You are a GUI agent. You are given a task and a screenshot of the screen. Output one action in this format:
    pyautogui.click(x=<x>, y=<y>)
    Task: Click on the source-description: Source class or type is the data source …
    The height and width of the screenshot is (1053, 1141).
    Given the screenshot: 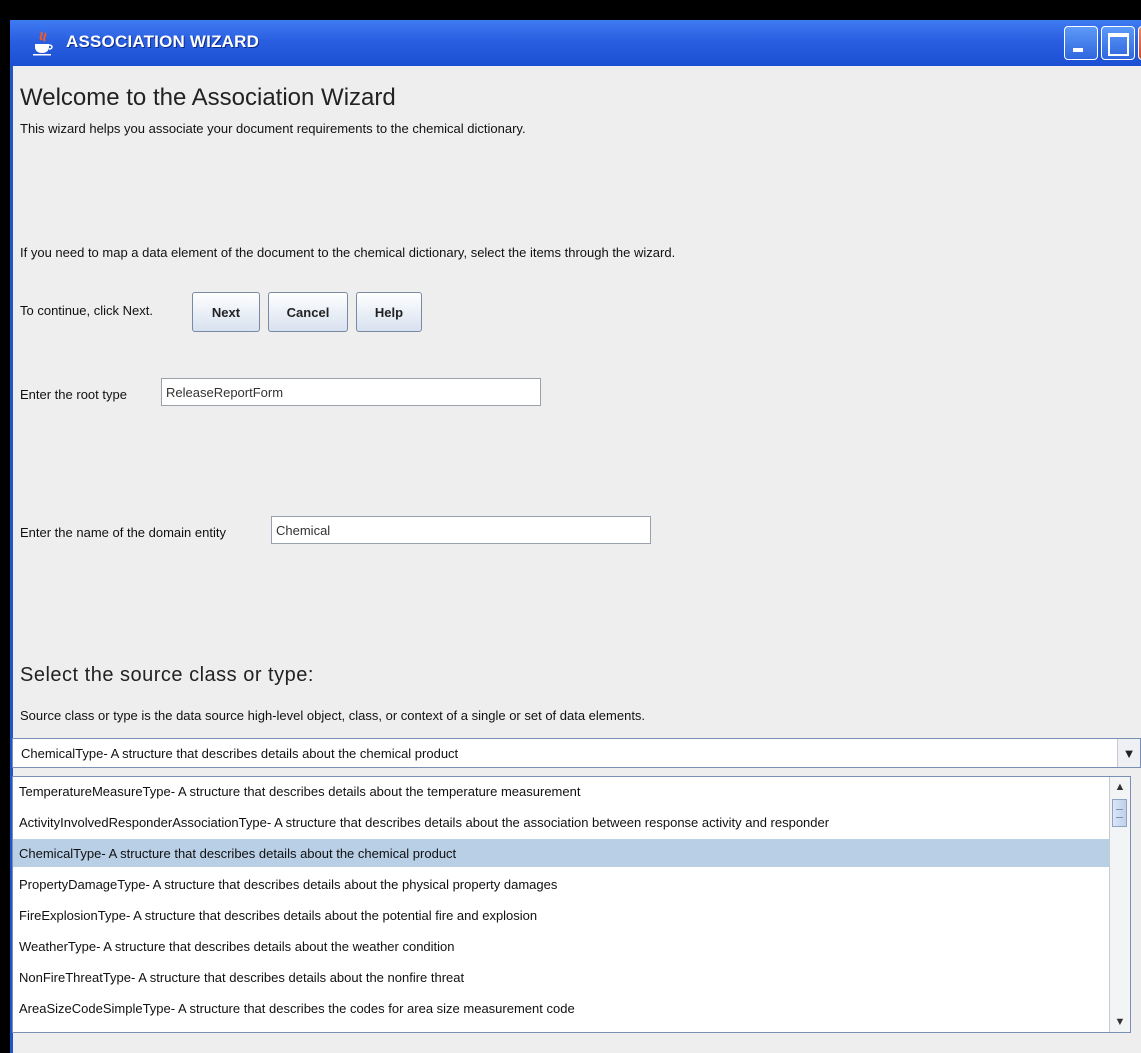 What is the action you would take?
    pyautogui.click(x=333, y=715)
    